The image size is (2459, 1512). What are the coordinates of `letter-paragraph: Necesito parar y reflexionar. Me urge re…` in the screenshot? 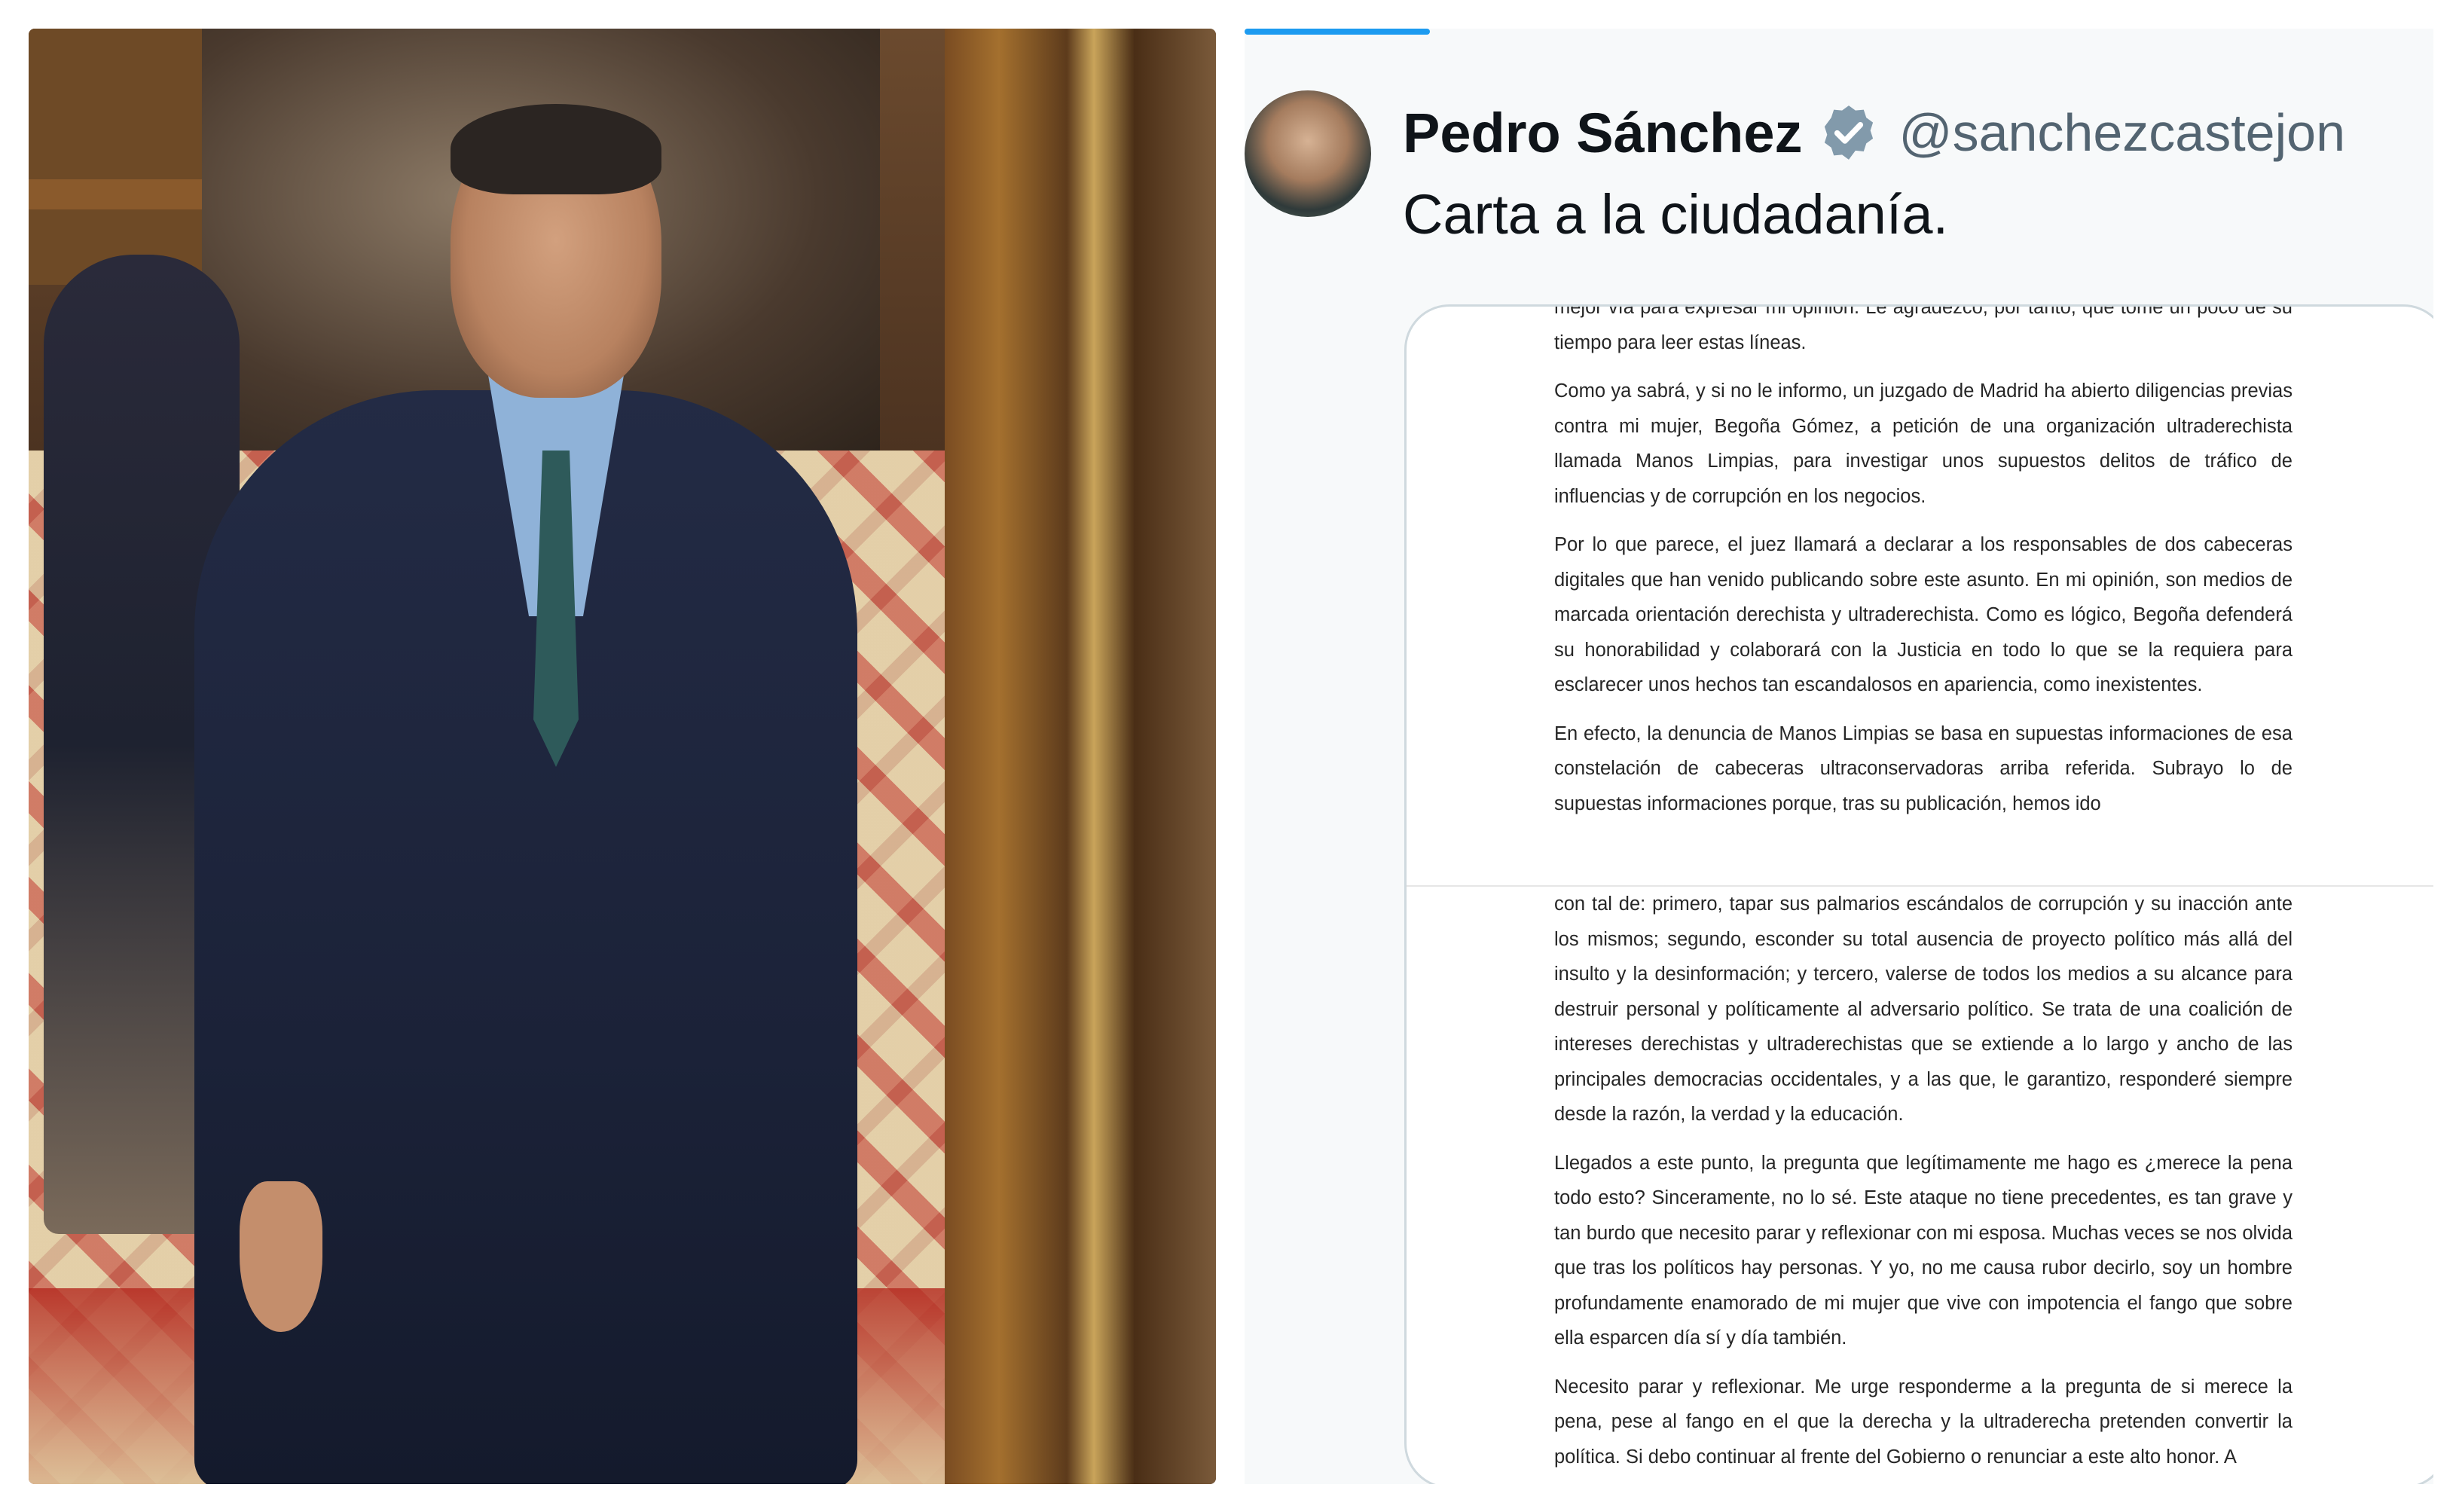 It's located at (1924, 1422).